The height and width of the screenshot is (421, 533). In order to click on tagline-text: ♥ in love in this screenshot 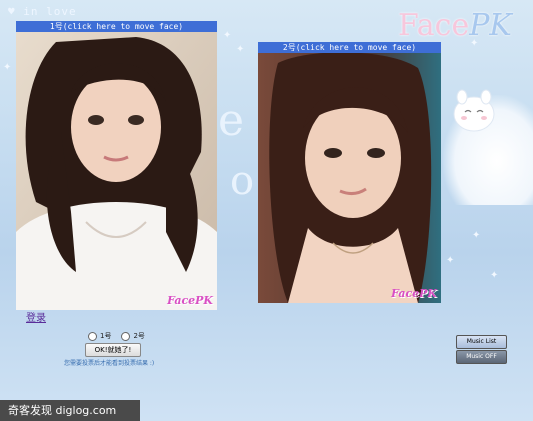, I will do `click(42, 11)`.